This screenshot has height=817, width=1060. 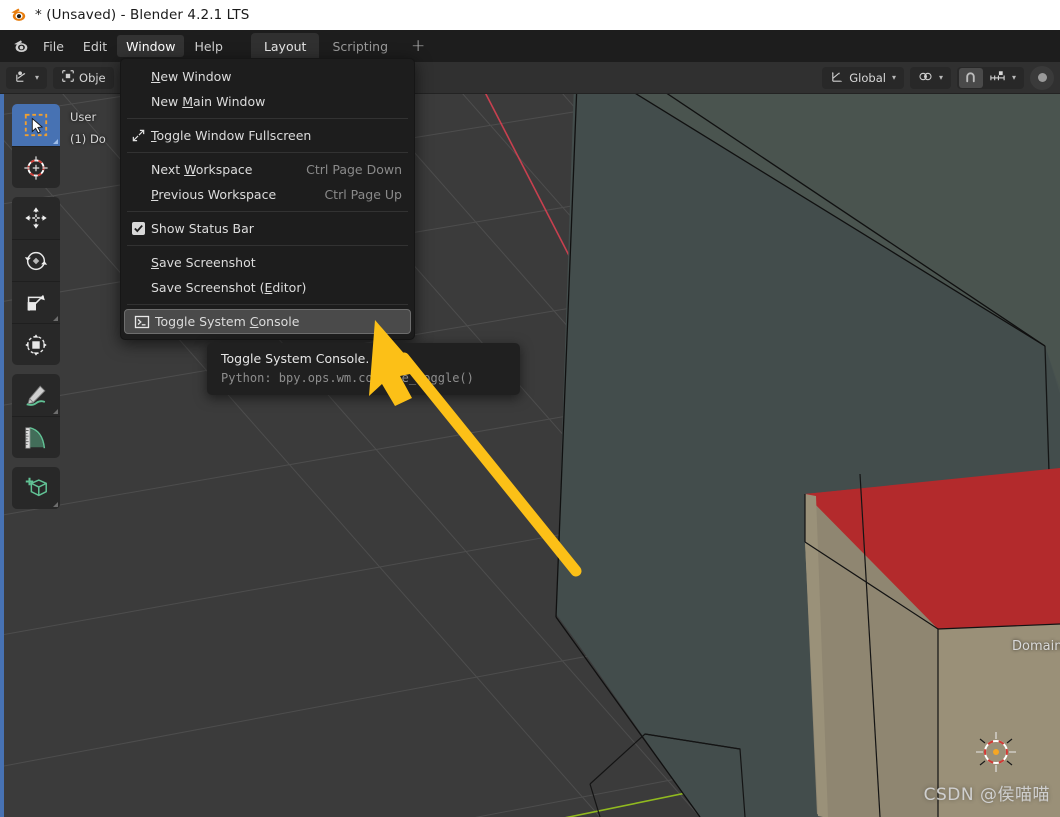 I want to click on pivot-point-icon, so click(x=925, y=78).